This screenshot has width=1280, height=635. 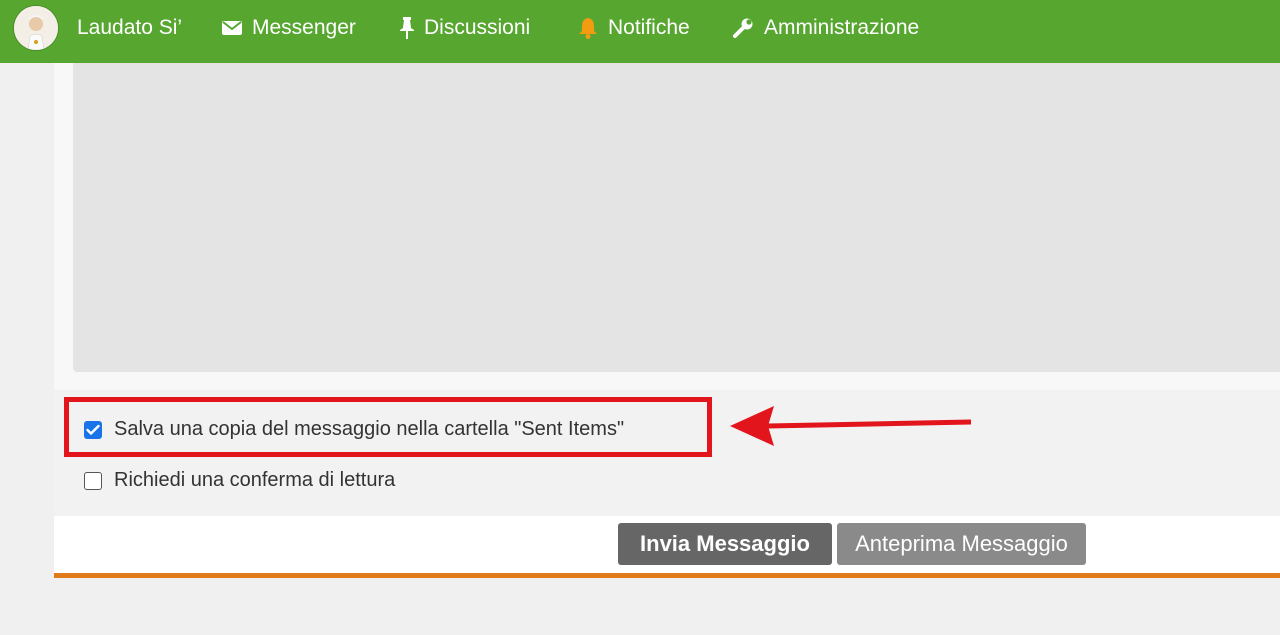 I want to click on bell-icon, so click(x=588, y=28).